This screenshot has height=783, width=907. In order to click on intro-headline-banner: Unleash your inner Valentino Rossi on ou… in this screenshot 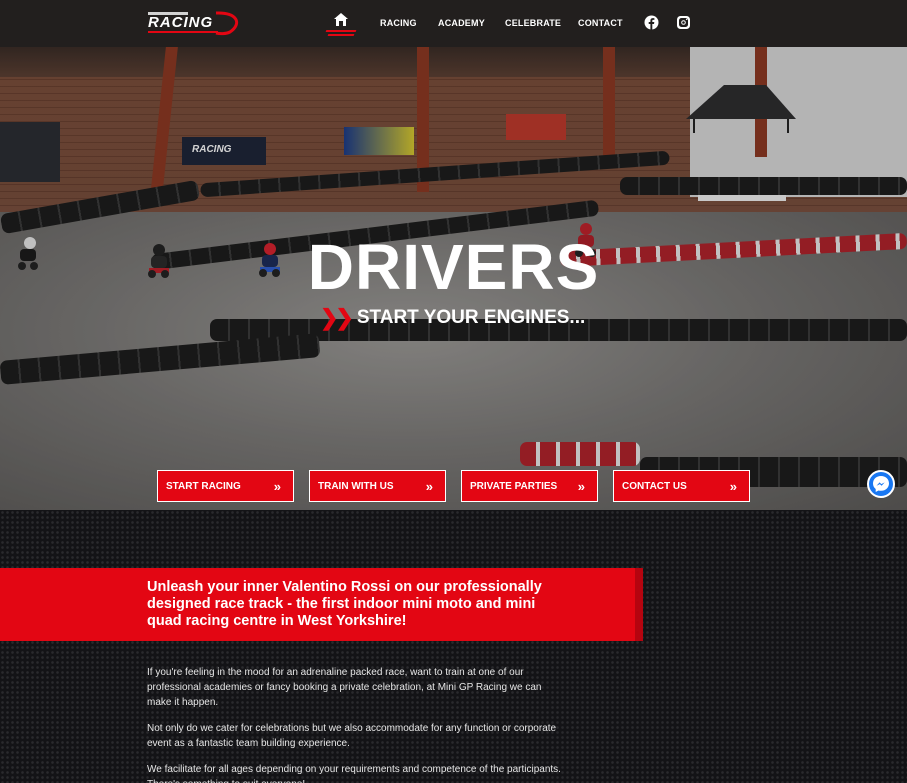, I will do `click(321, 604)`.